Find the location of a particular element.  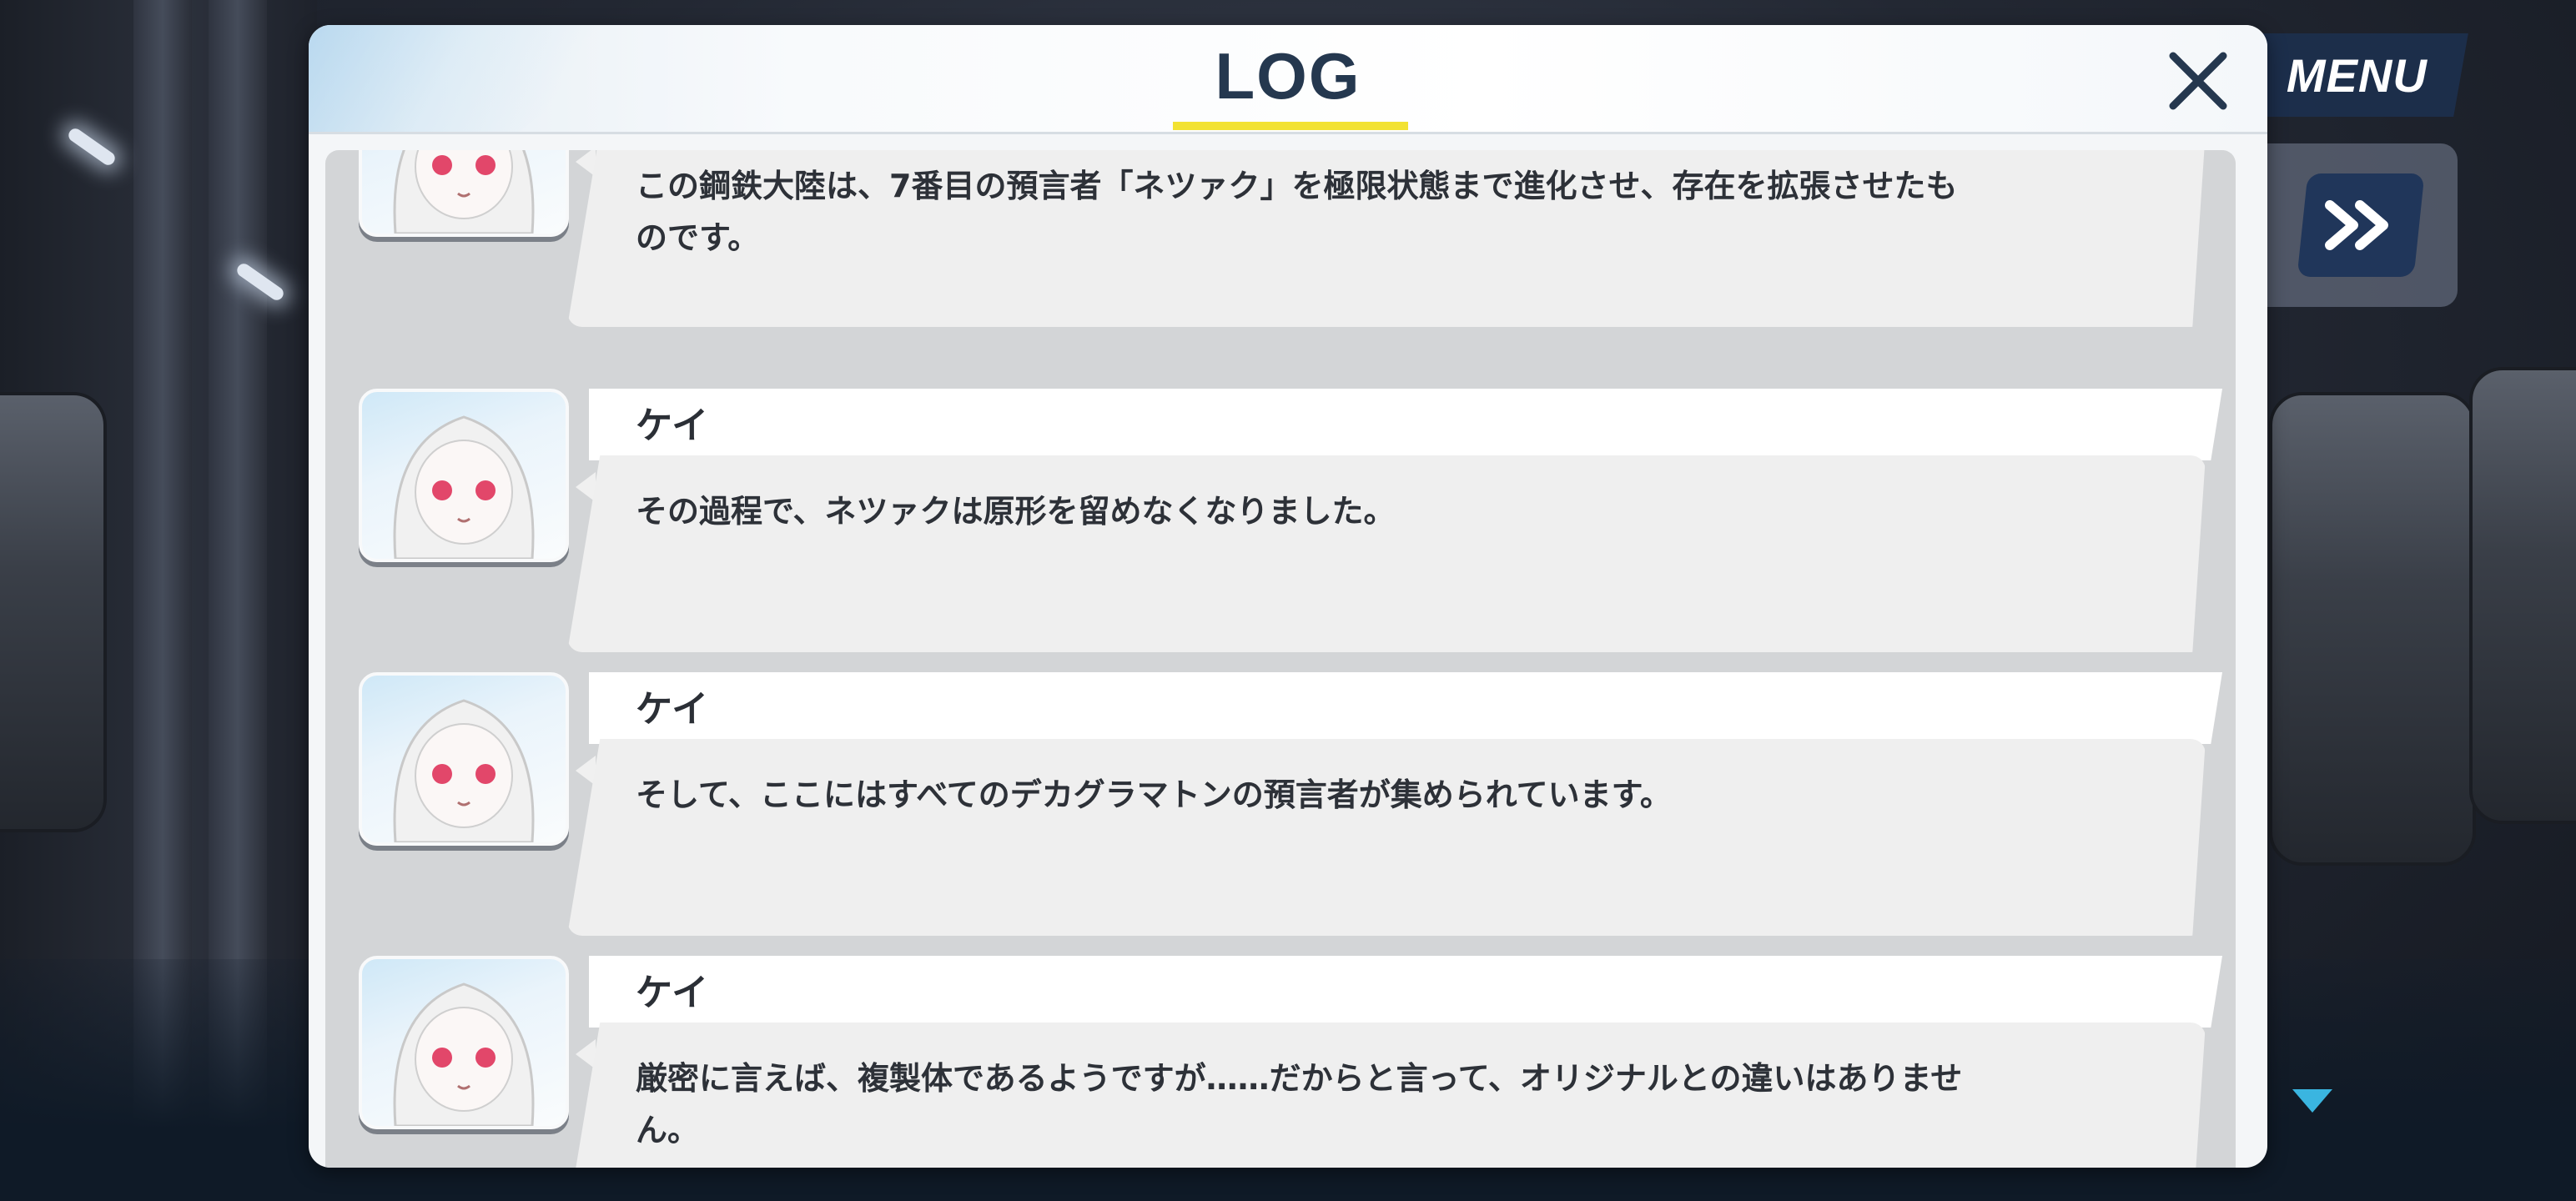

close-button is located at coordinates (2198, 81).